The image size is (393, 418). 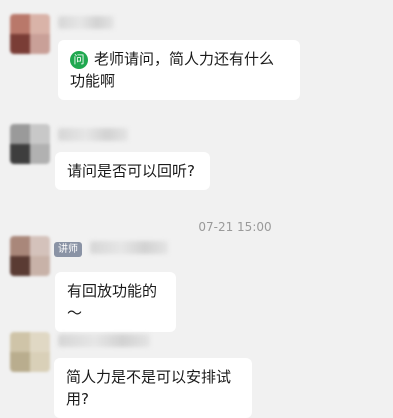 What do you see at coordinates (149, 388) in the screenshot?
I see `message-text: 简人力是不是可以安排试用?` at bounding box center [149, 388].